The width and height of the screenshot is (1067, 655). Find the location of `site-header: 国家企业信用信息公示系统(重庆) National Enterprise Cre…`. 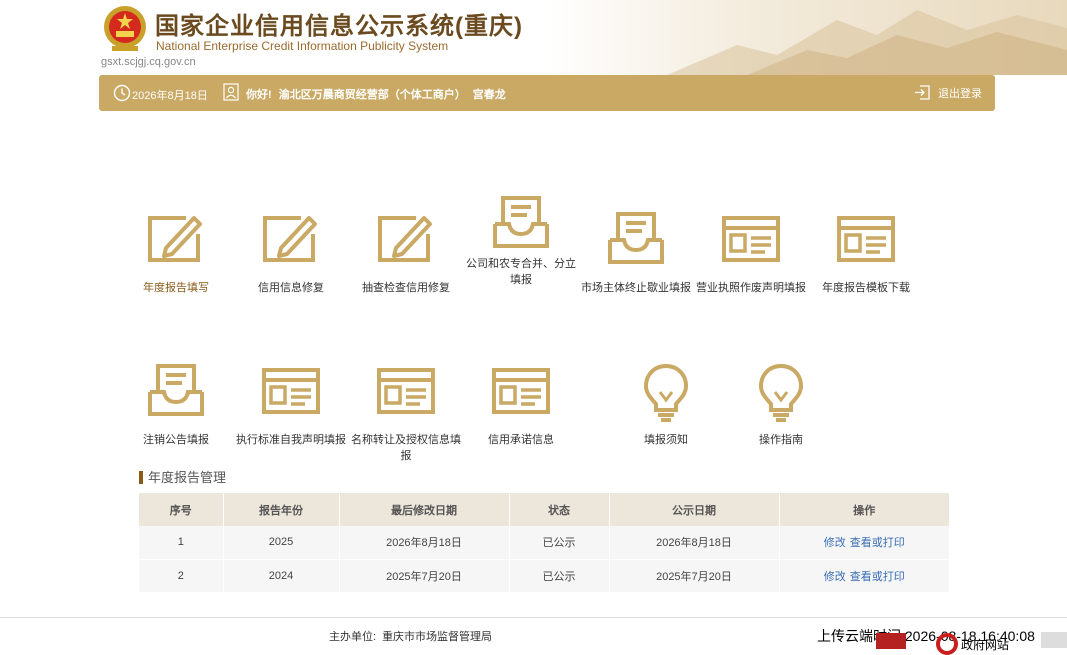

site-header: 国家企业信用信息公示系统(重庆) National Enterprise Cre… is located at coordinates (533, 37).